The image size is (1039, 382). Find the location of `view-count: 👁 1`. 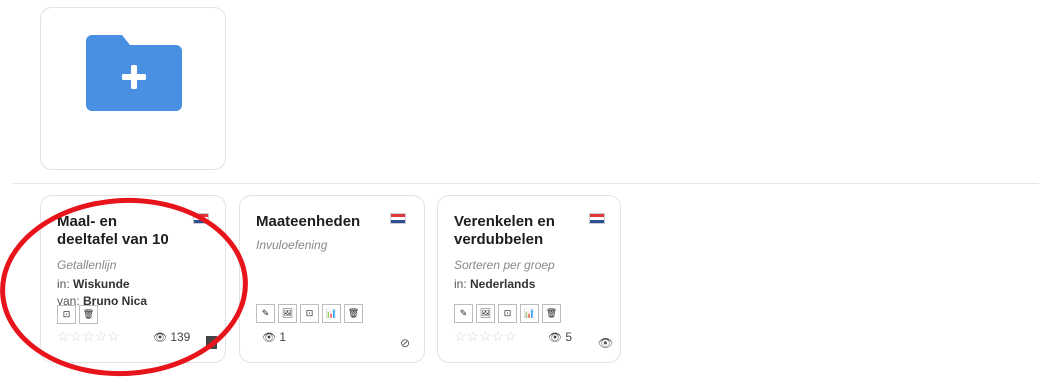

view-count: 👁 1 is located at coordinates (274, 337).